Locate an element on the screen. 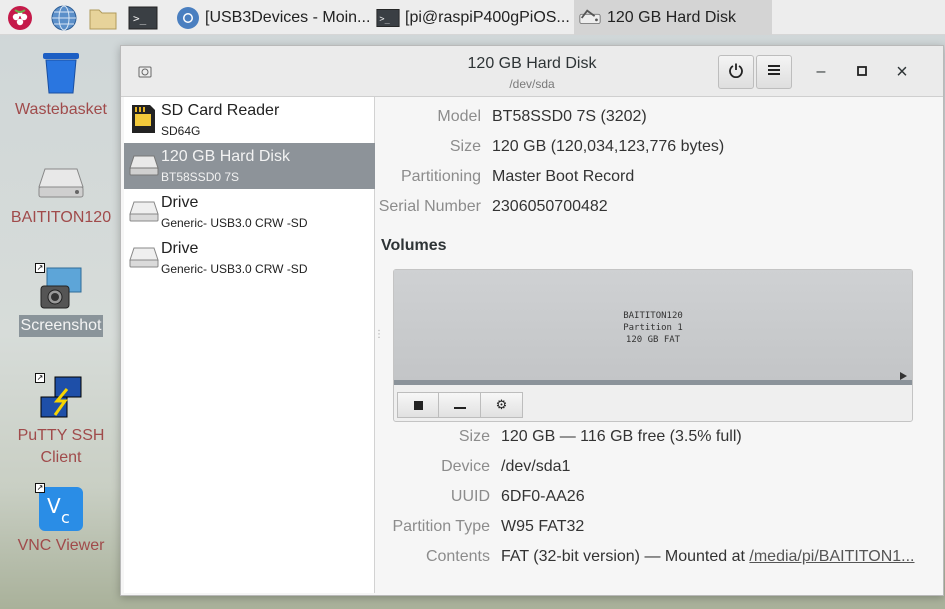 Image resolution: width=945 pixels, height=609 pixels. partition-settings-button: ⚙ is located at coordinates (502, 405).